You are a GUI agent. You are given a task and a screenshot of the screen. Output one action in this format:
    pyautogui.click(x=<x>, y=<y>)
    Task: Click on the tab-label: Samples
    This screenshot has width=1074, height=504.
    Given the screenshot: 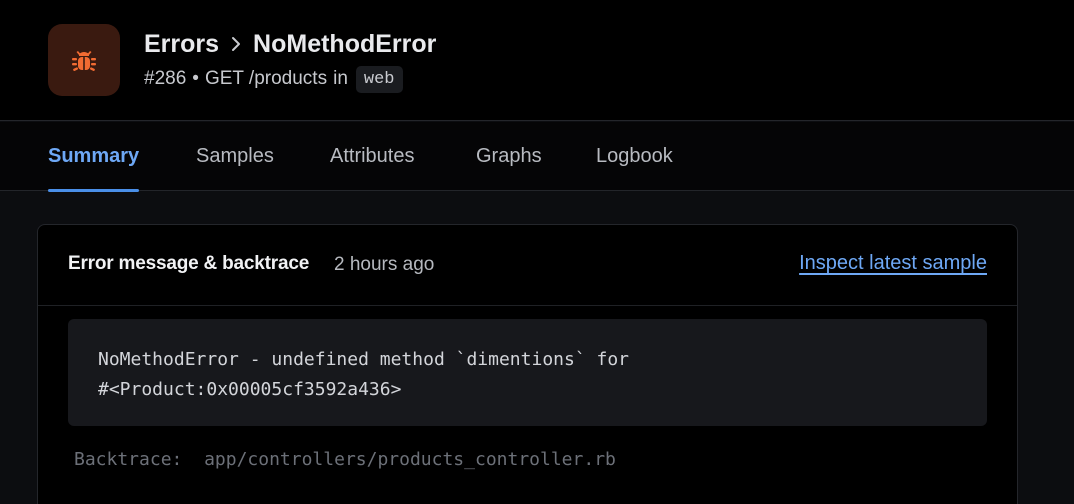 What is the action you would take?
    pyautogui.click(x=235, y=156)
    